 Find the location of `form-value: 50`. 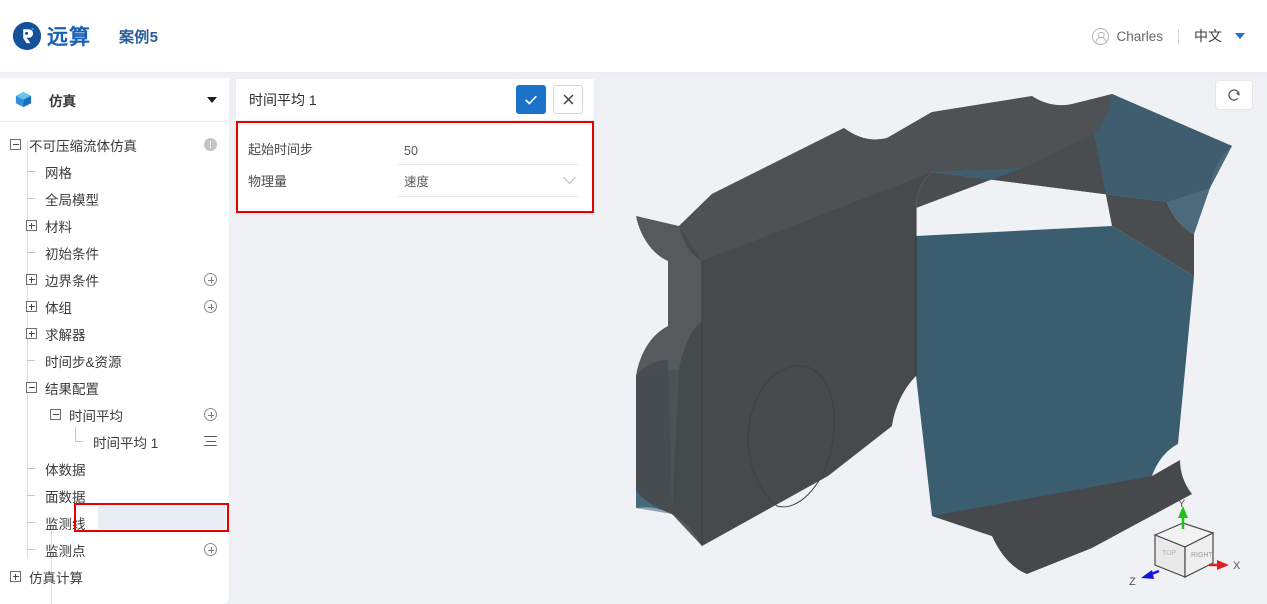

form-value: 50 is located at coordinates (411, 151).